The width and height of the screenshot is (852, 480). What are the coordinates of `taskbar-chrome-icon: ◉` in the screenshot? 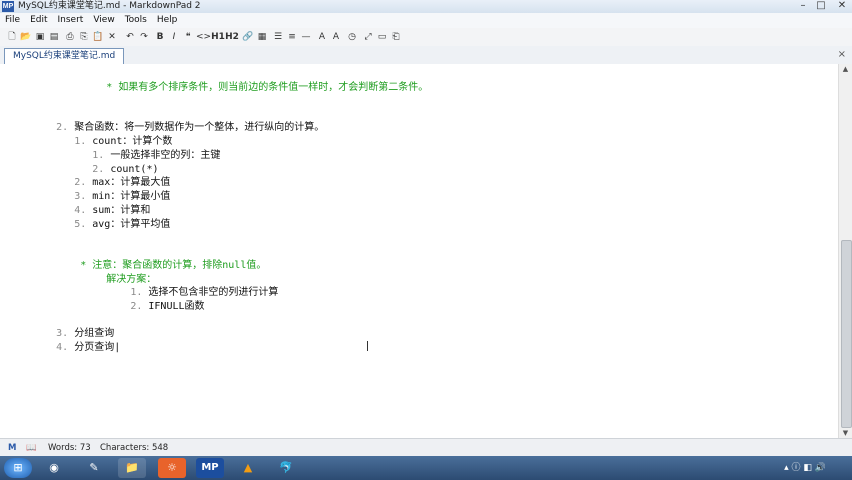 It's located at (54, 468).